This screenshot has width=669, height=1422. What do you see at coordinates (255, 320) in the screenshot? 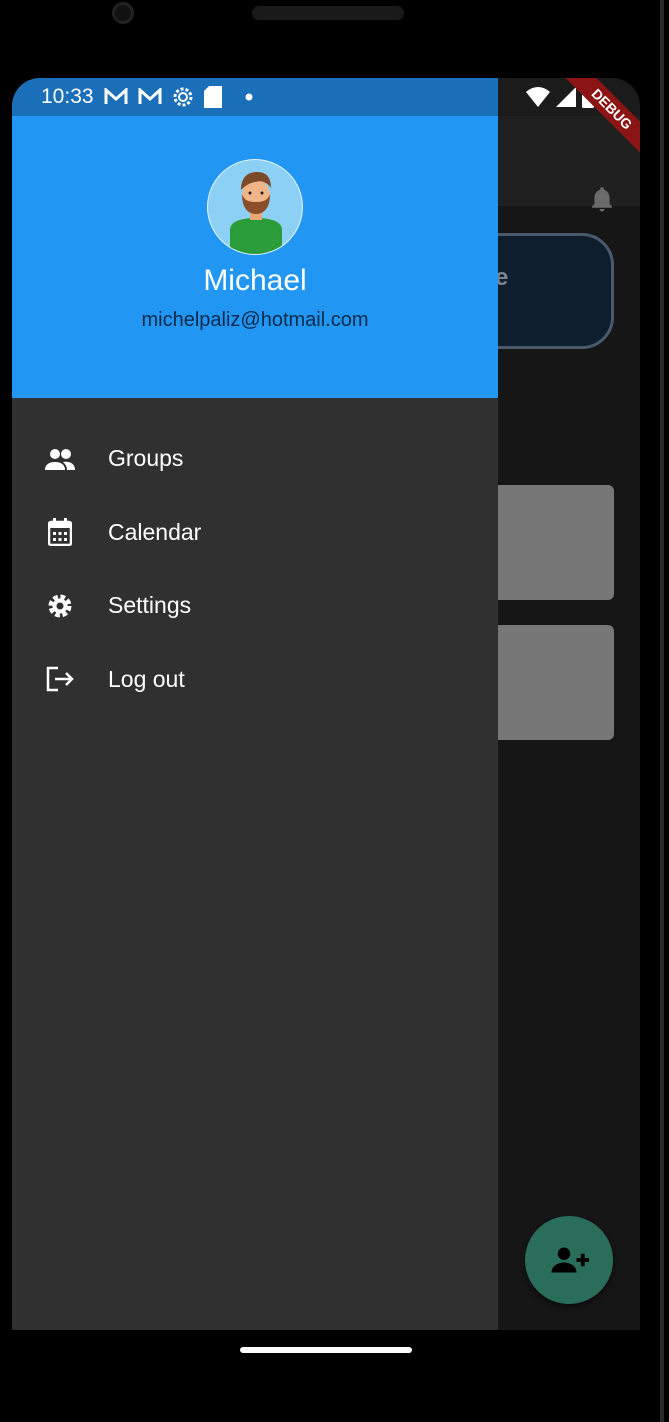
I see `user-email: michelpaliz@hotmail.com` at bounding box center [255, 320].